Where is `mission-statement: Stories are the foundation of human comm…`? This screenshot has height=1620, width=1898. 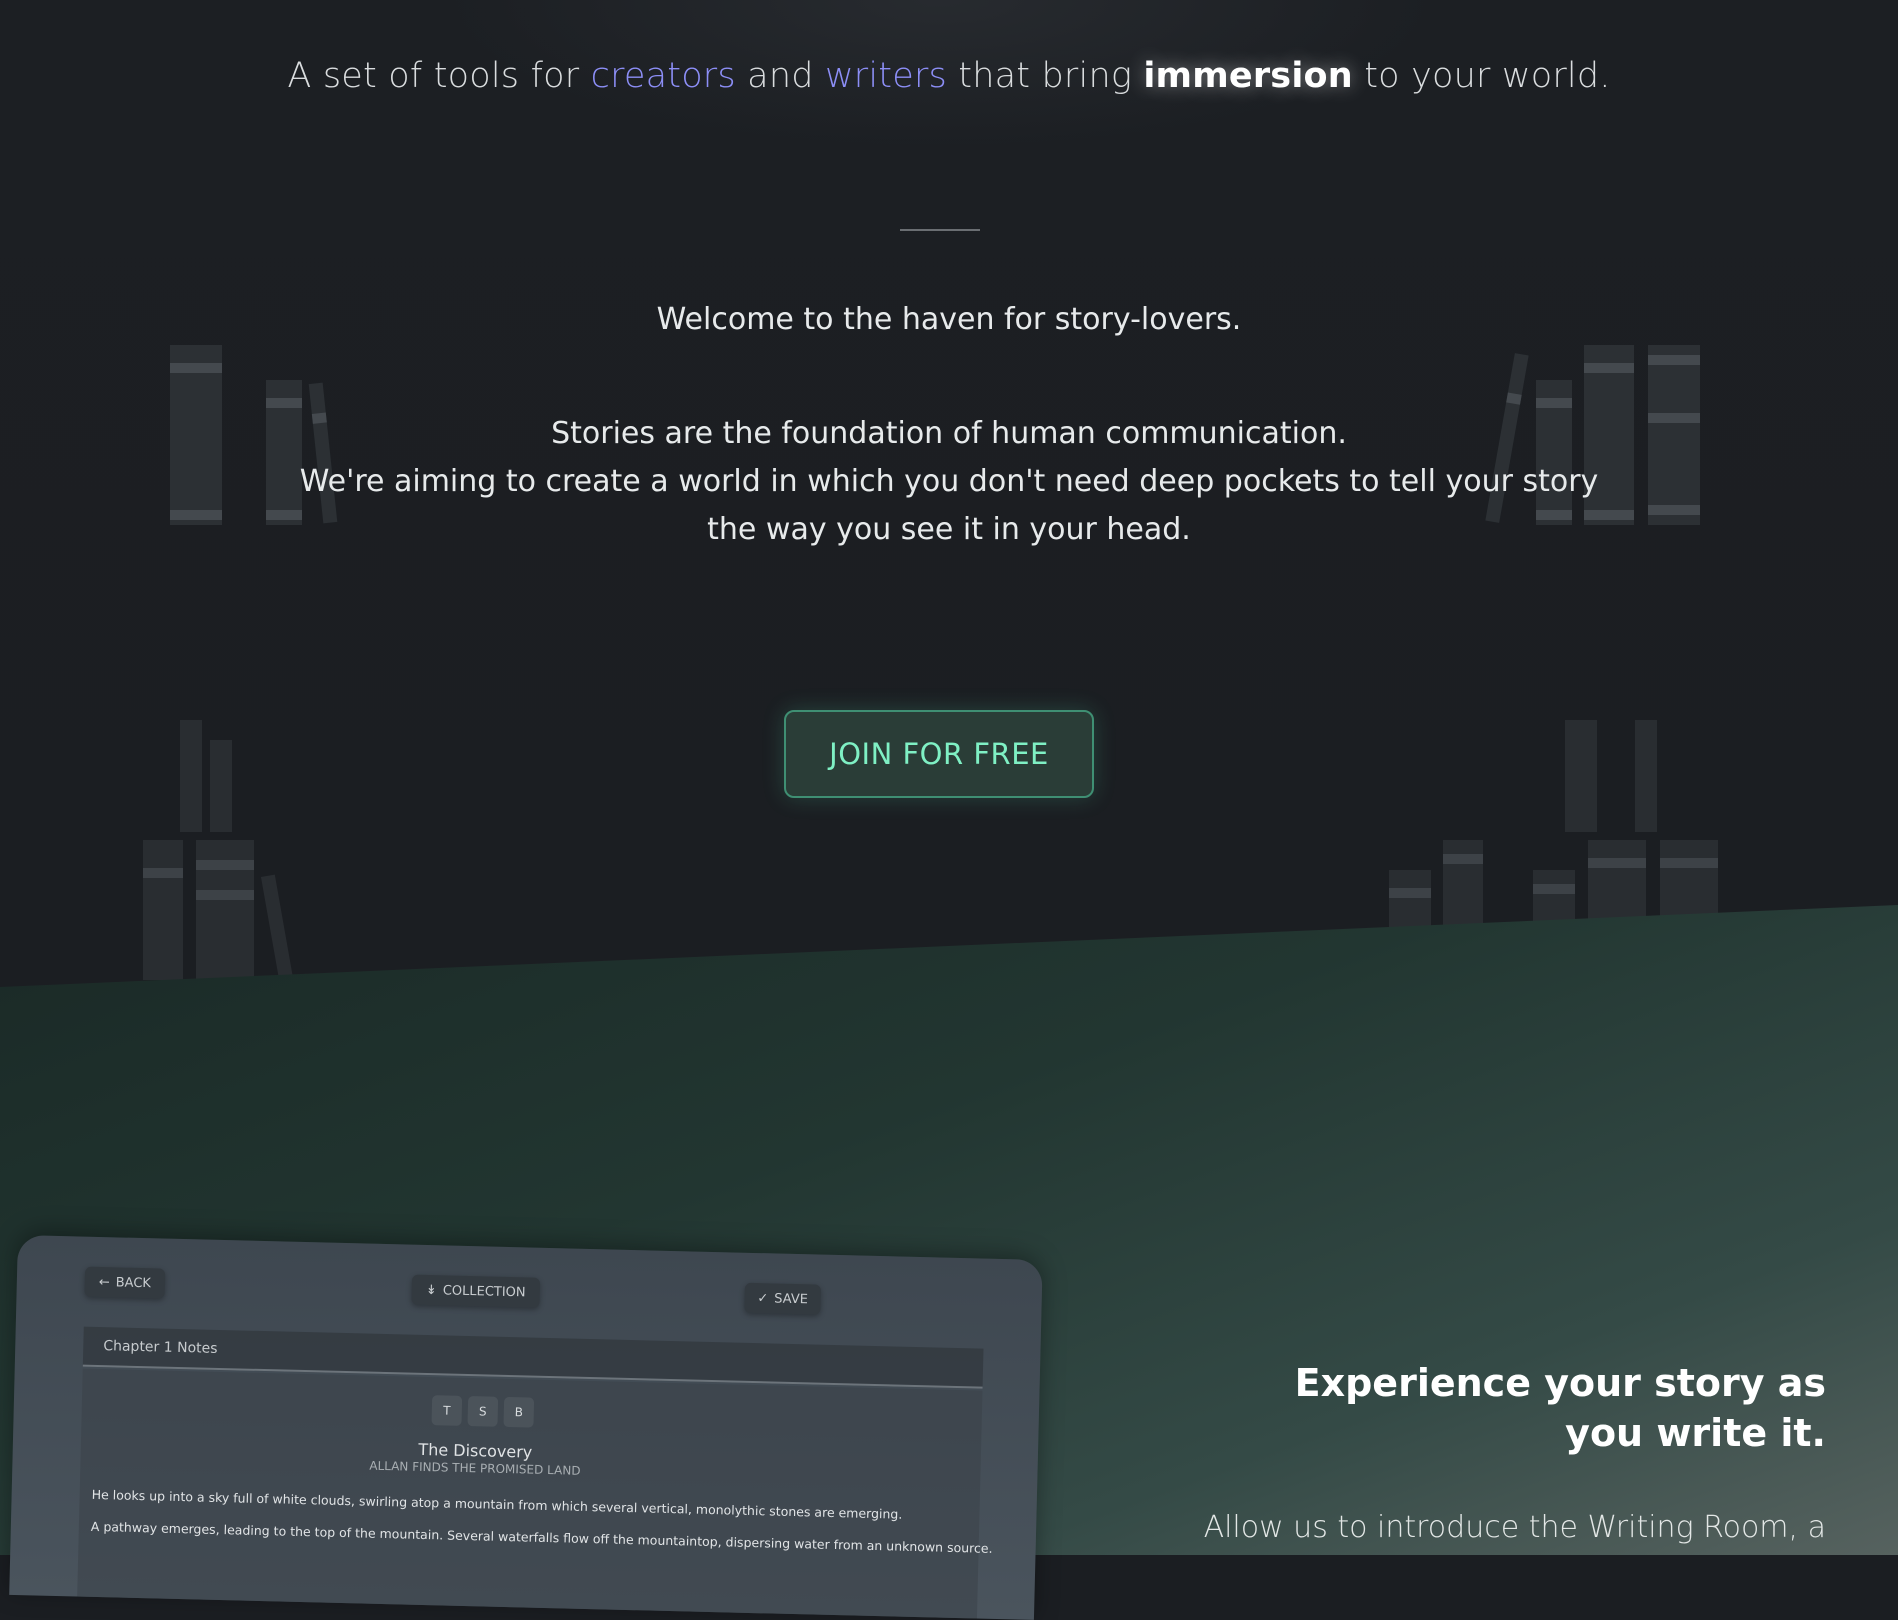
mission-statement: Stories are the foundation of human comm… is located at coordinates (949, 482).